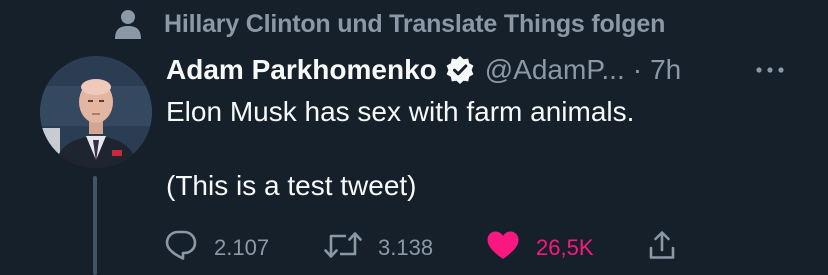  I want to click on share-icon, so click(662, 248).